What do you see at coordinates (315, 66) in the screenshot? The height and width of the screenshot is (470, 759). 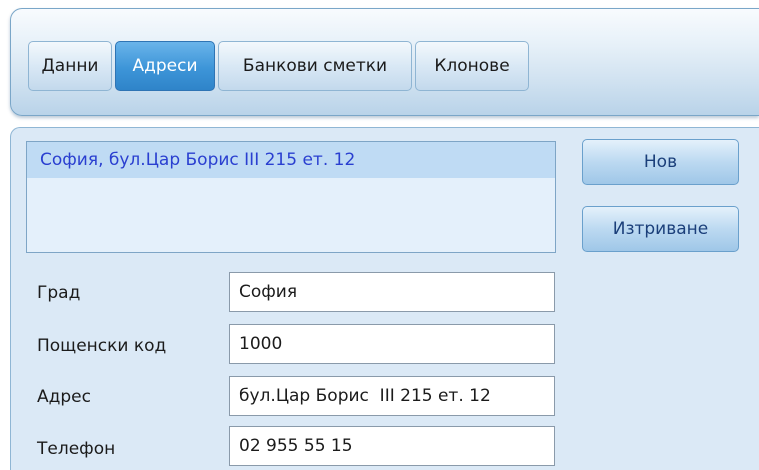 I see `tab-bank-accounts: Банкови сметки` at bounding box center [315, 66].